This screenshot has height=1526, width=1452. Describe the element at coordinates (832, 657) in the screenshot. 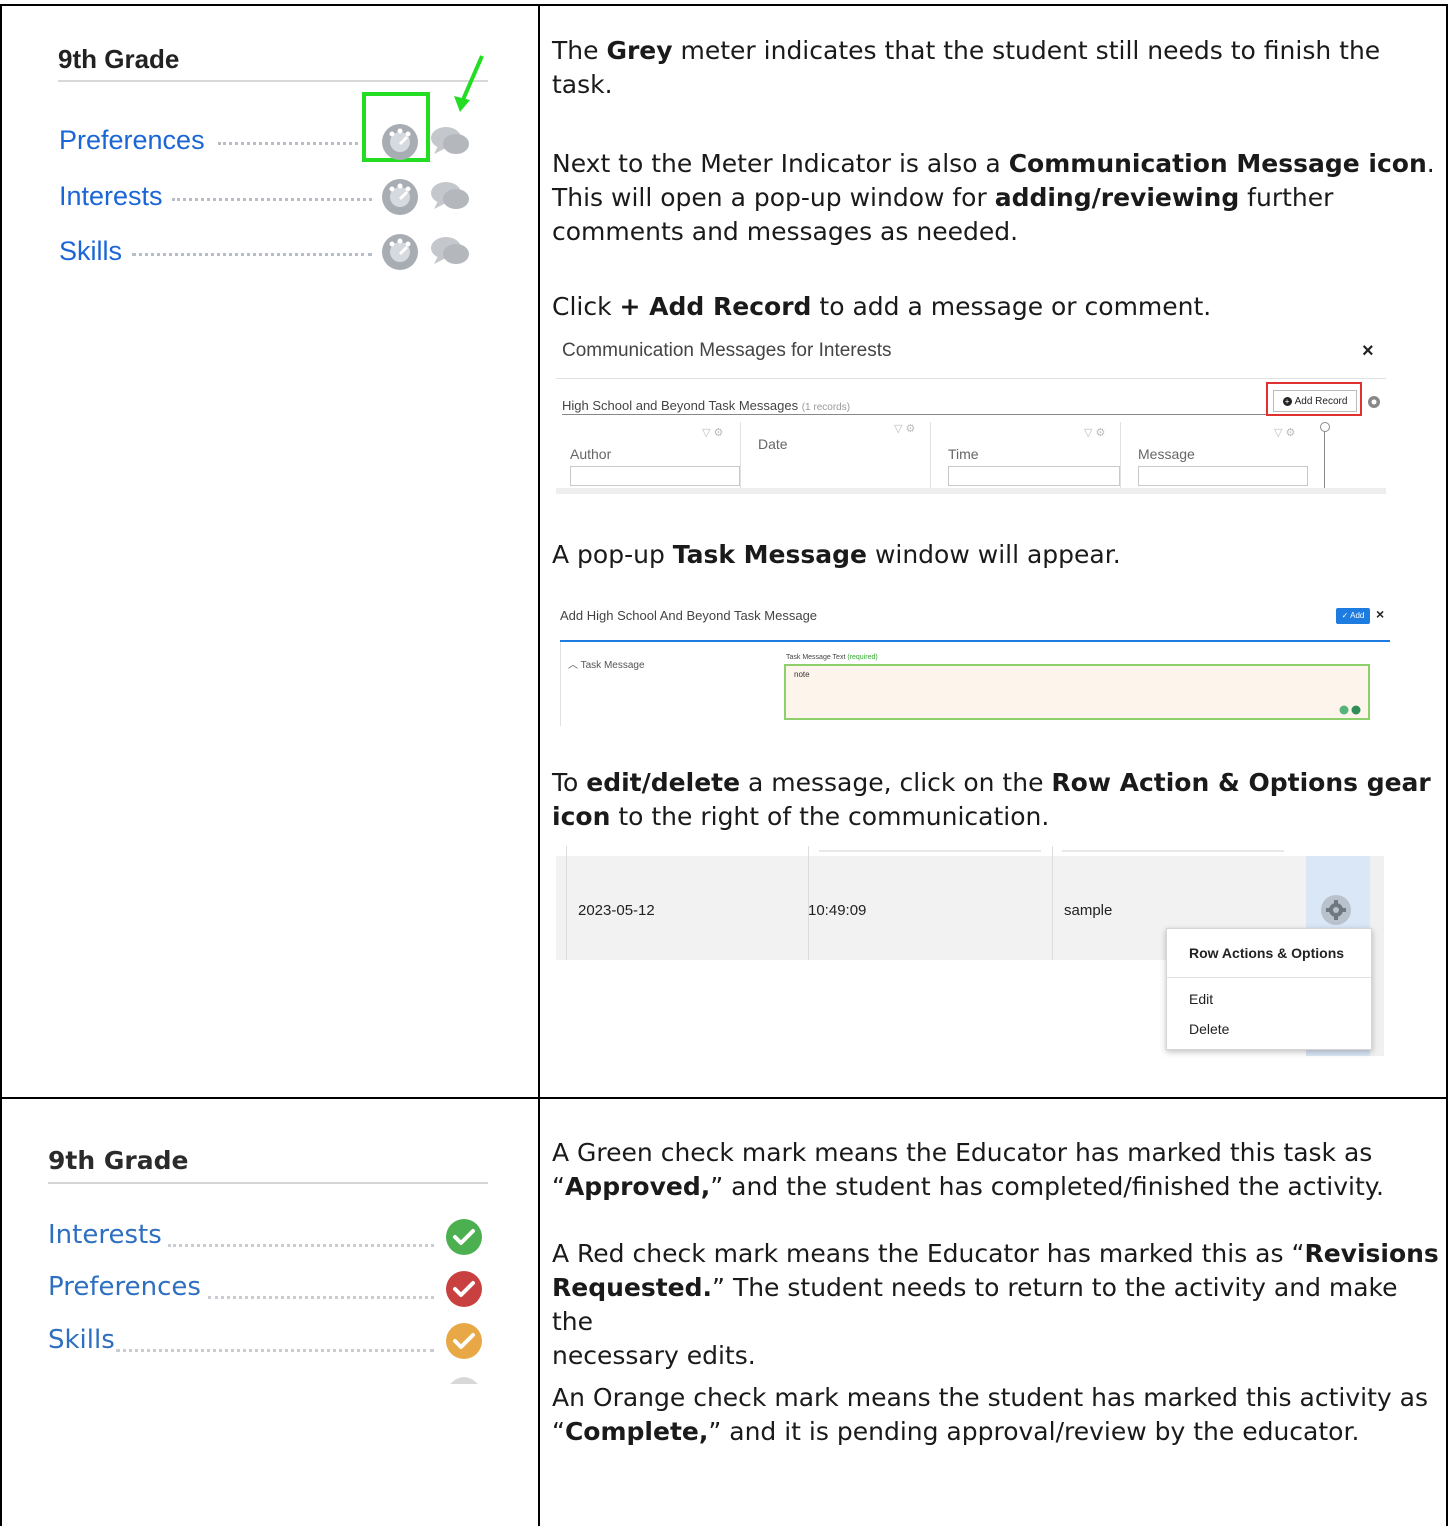

I see `field-label: Task Message Text (required)` at that location.